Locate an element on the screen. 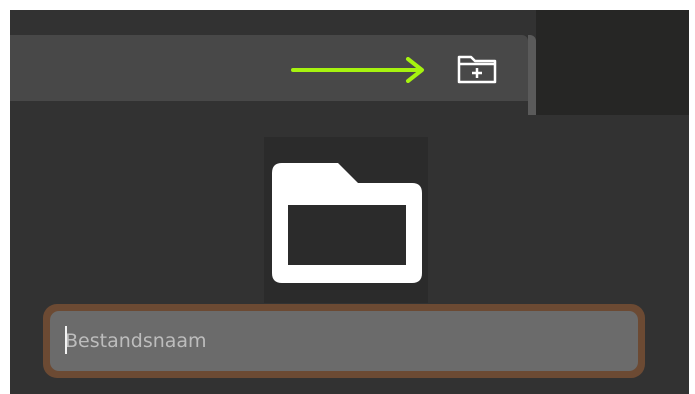 The image size is (695, 394). new-folder-icon is located at coordinates (477, 69).